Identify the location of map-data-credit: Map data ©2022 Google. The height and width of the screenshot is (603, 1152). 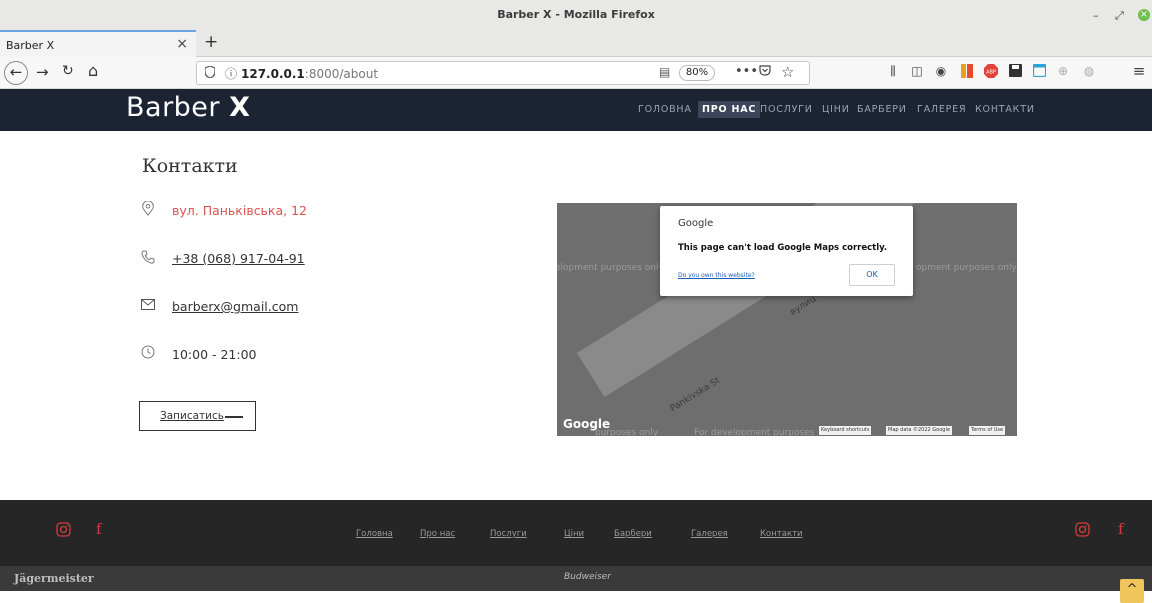
(919, 430).